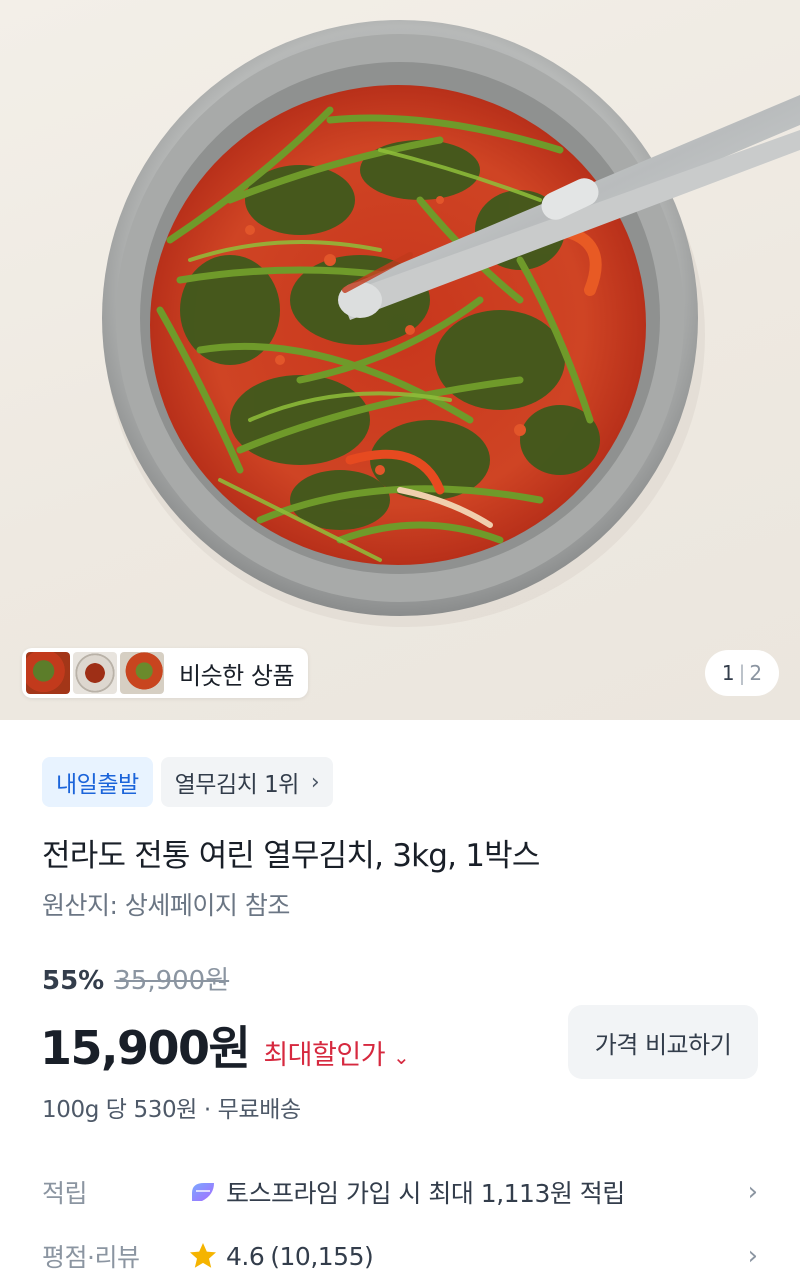 Image resolution: width=800 pixels, height=1279 pixels. What do you see at coordinates (237, 785) in the screenshot?
I see `rank-label: 열무김치 1위` at bounding box center [237, 785].